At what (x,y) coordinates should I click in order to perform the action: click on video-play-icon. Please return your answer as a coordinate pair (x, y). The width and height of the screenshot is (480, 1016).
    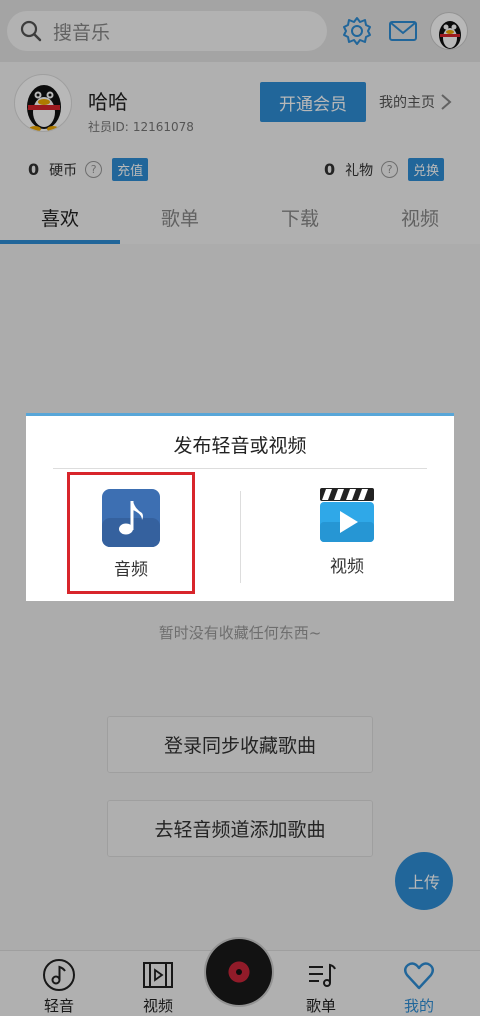
    Looking at the image, I should click on (347, 515).